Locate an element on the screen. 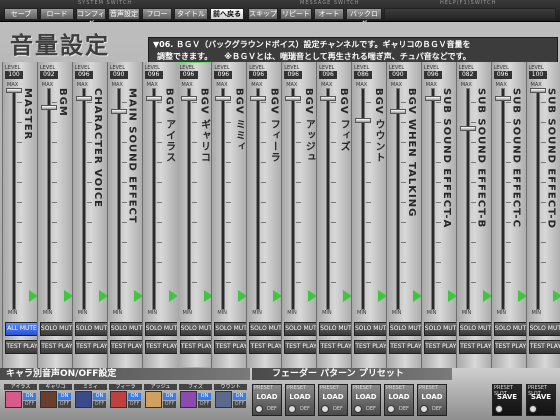 The height and width of the screenshot is (420, 560). skip-button: スキップ is located at coordinates (263, 14).